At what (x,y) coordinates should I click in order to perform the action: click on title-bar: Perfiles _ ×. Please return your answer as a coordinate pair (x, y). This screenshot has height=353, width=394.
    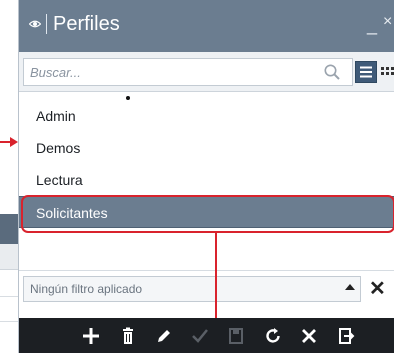
    Looking at the image, I should click on (206, 26).